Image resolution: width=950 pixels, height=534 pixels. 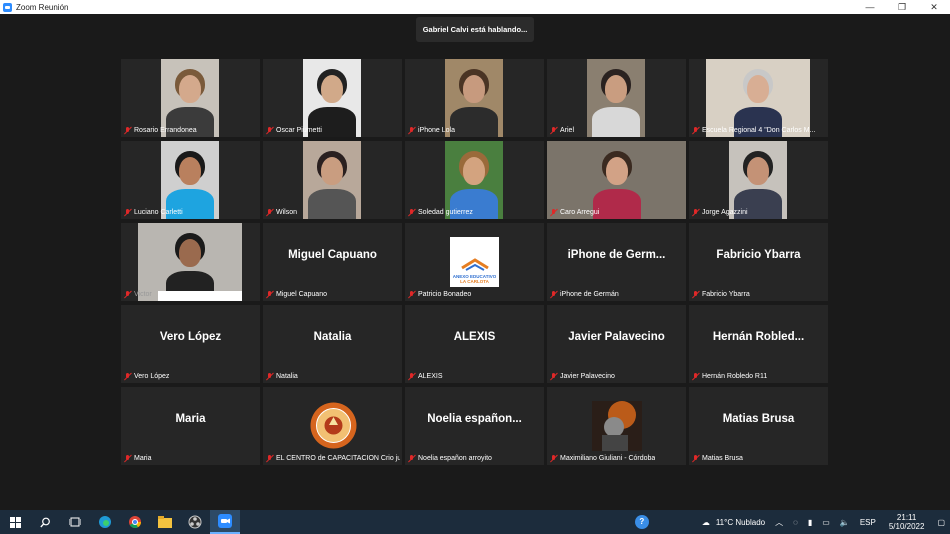 What do you see at coordinates (870, 7) in the screenshot?
I see `minimize-button: —` at bounding box center [870, 7].